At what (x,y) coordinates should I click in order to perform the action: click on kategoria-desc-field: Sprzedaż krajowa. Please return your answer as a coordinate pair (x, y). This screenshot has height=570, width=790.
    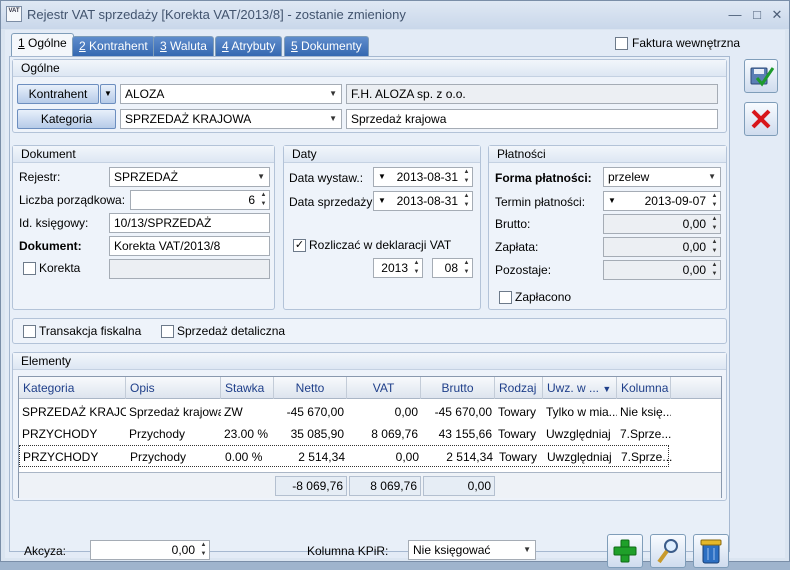
    Looking at the image, I should click on (532, 119).